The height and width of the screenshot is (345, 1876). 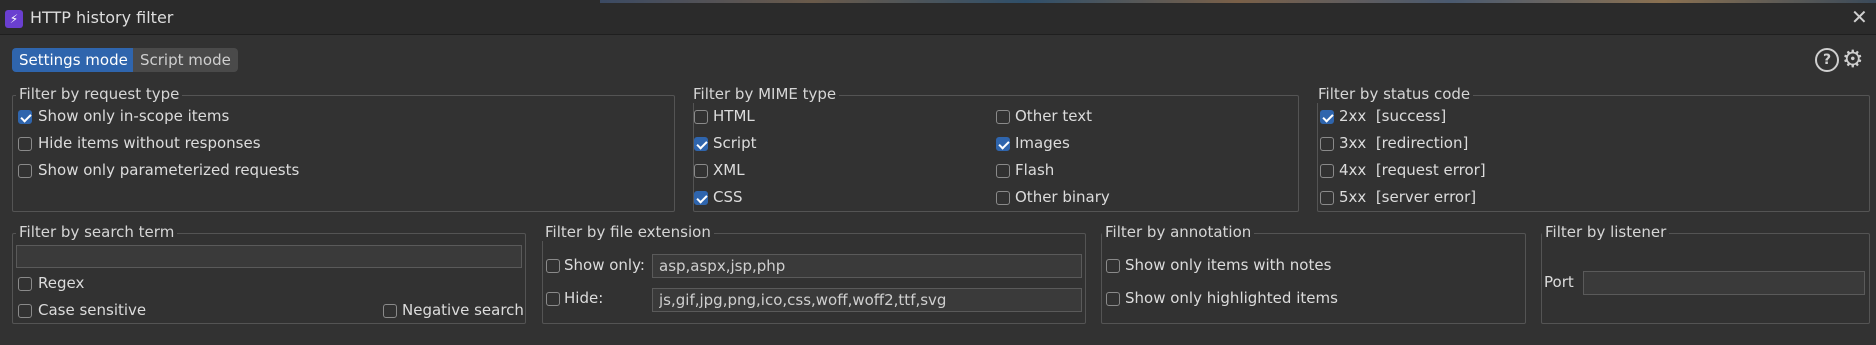 What do you see at coordinates (1313, 278) in the screenshot?
I see `annotation-group` at bounding box center [1313, 278].